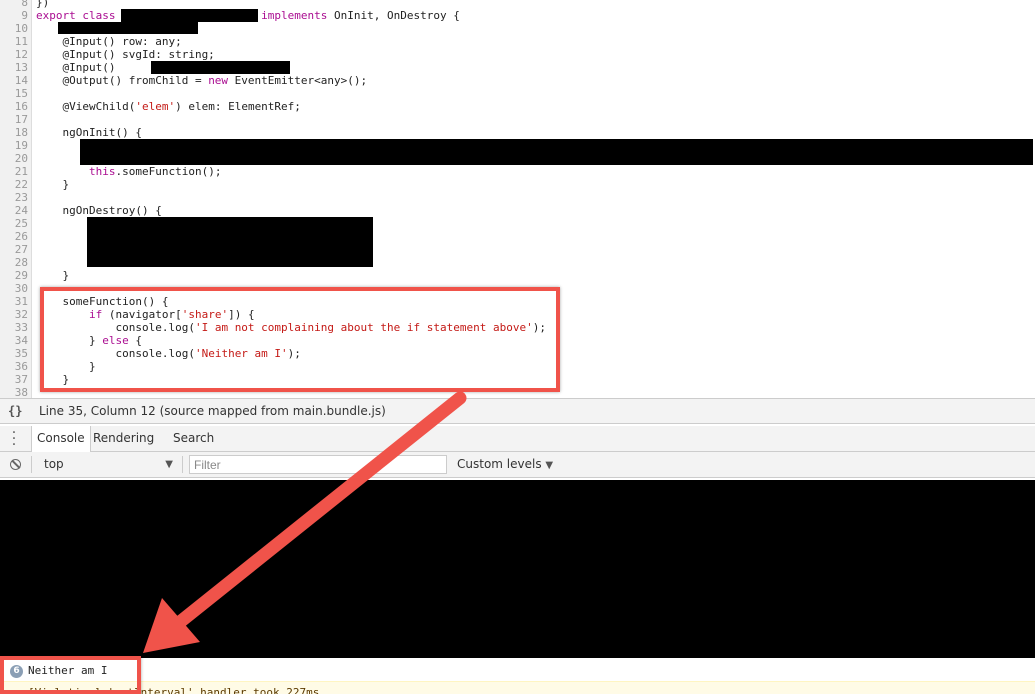 The image size is (1035, 694). I want to click on code-text: @Input() row: any;, so click(109, 41).